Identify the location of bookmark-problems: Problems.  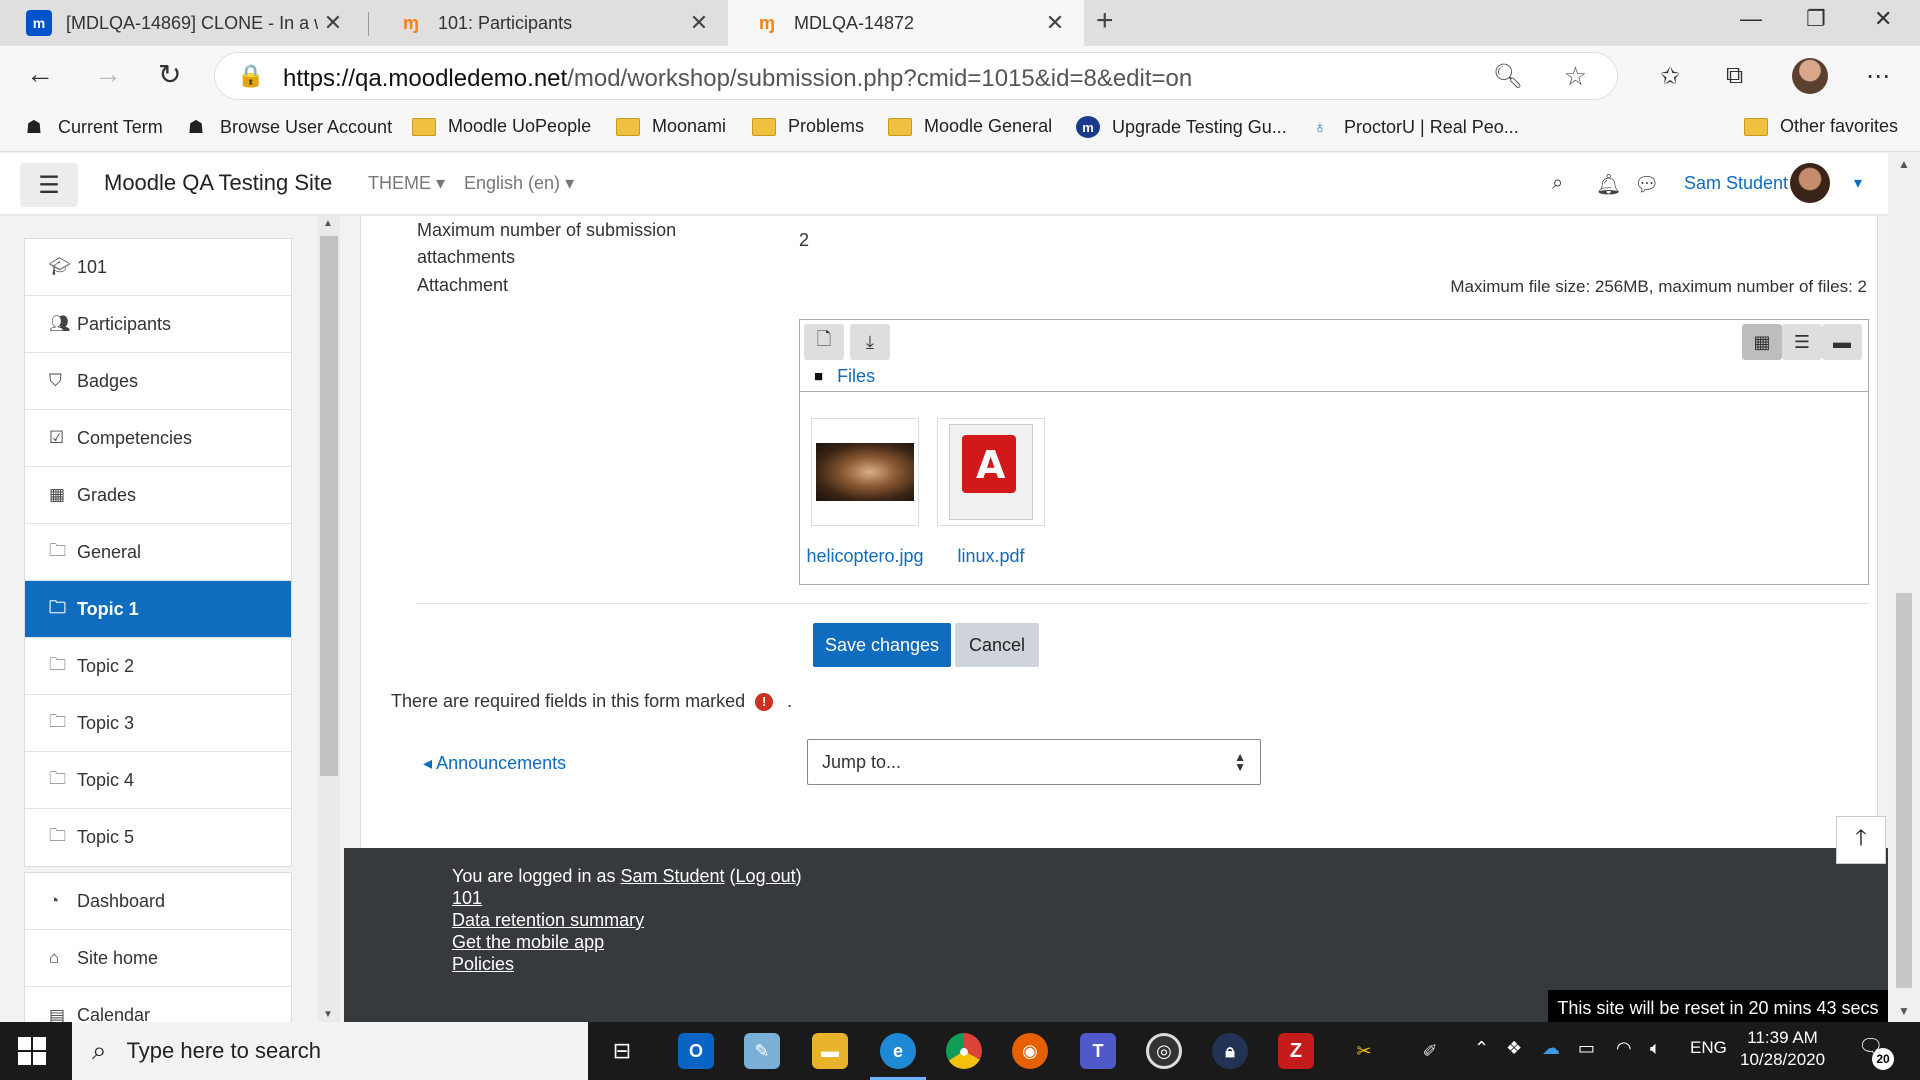
(808, 126).